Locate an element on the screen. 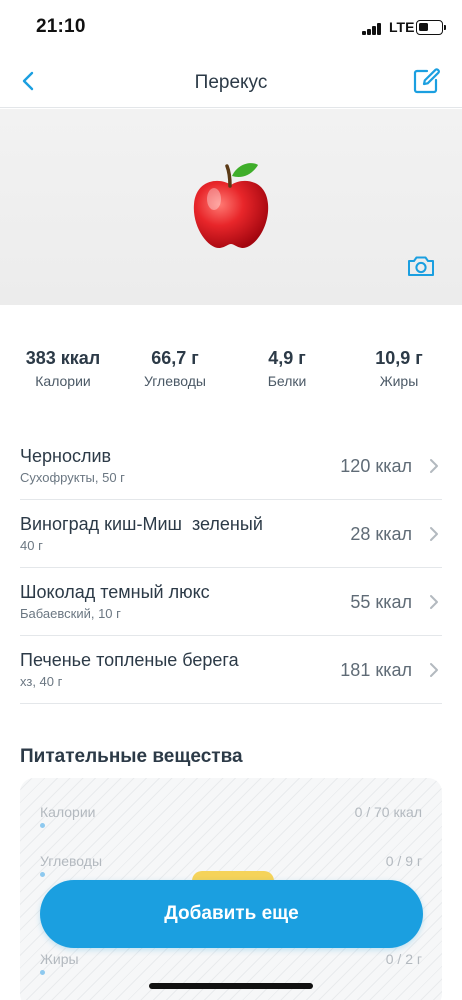  add-more-button: Добавить еще is located at coordinates (231, 914).